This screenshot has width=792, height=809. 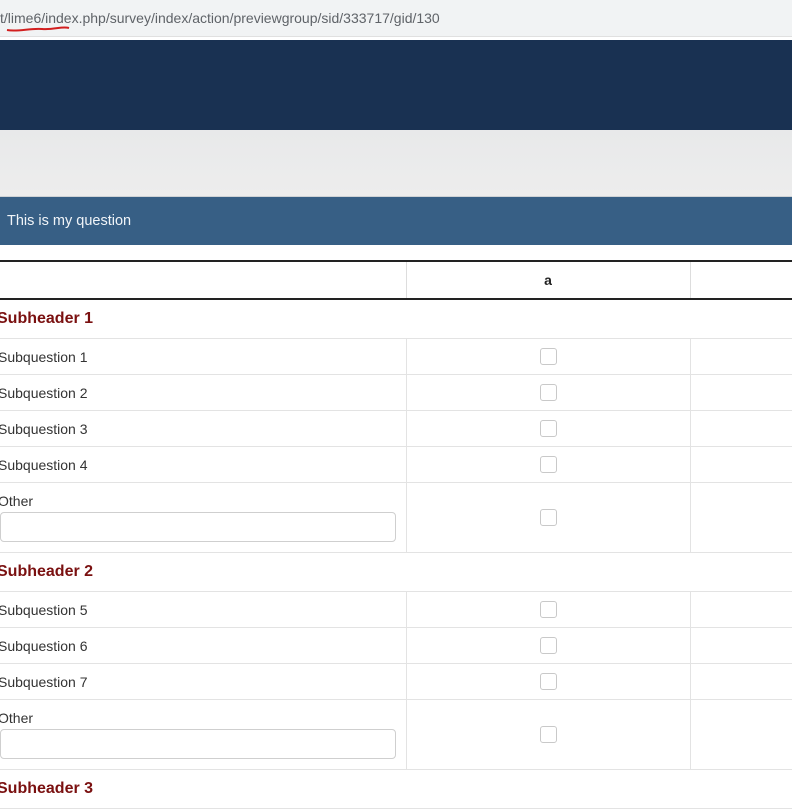 I want to click on table-header-row: a, so click(x=396, y=280).